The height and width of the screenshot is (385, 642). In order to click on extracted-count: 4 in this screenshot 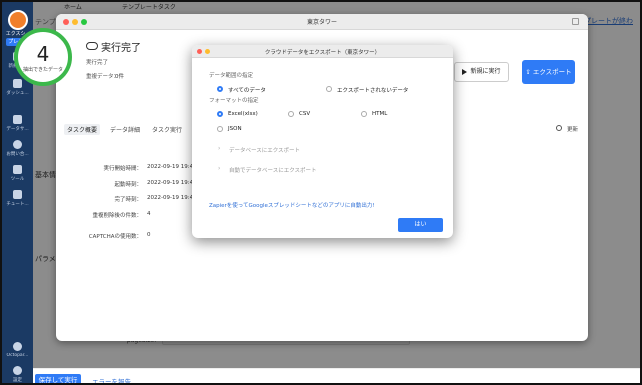, I will do `click(43, 54)`.